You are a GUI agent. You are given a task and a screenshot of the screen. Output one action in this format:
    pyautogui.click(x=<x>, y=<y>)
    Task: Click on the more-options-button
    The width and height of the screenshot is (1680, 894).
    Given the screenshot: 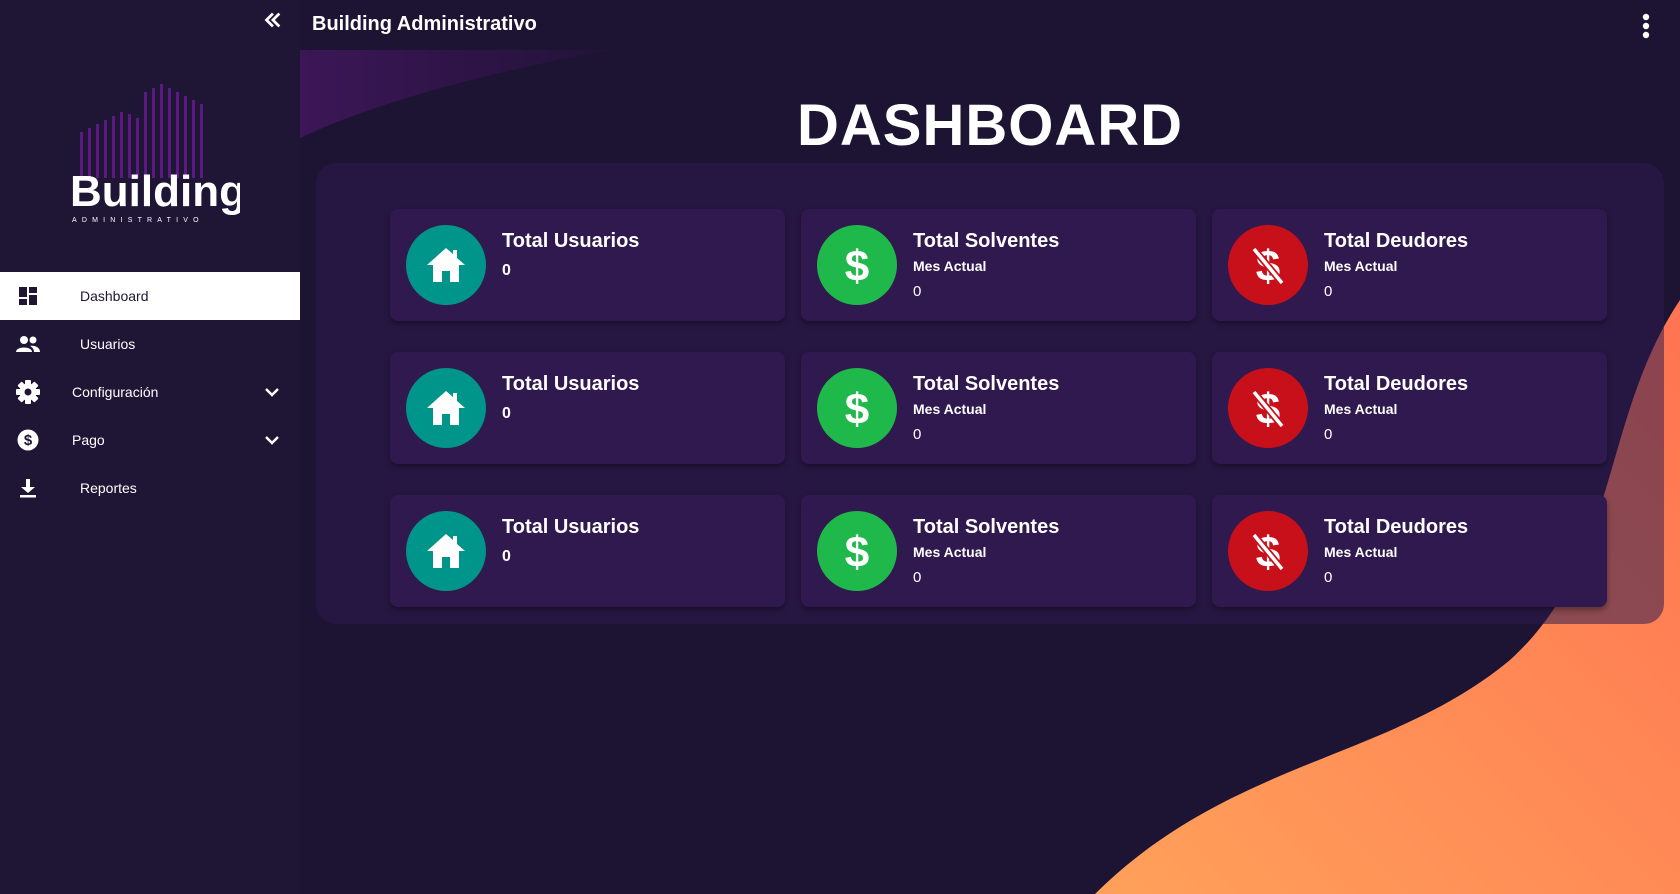 What is the action you would take?
    pyautogui.click(x=1646, y=26)
    